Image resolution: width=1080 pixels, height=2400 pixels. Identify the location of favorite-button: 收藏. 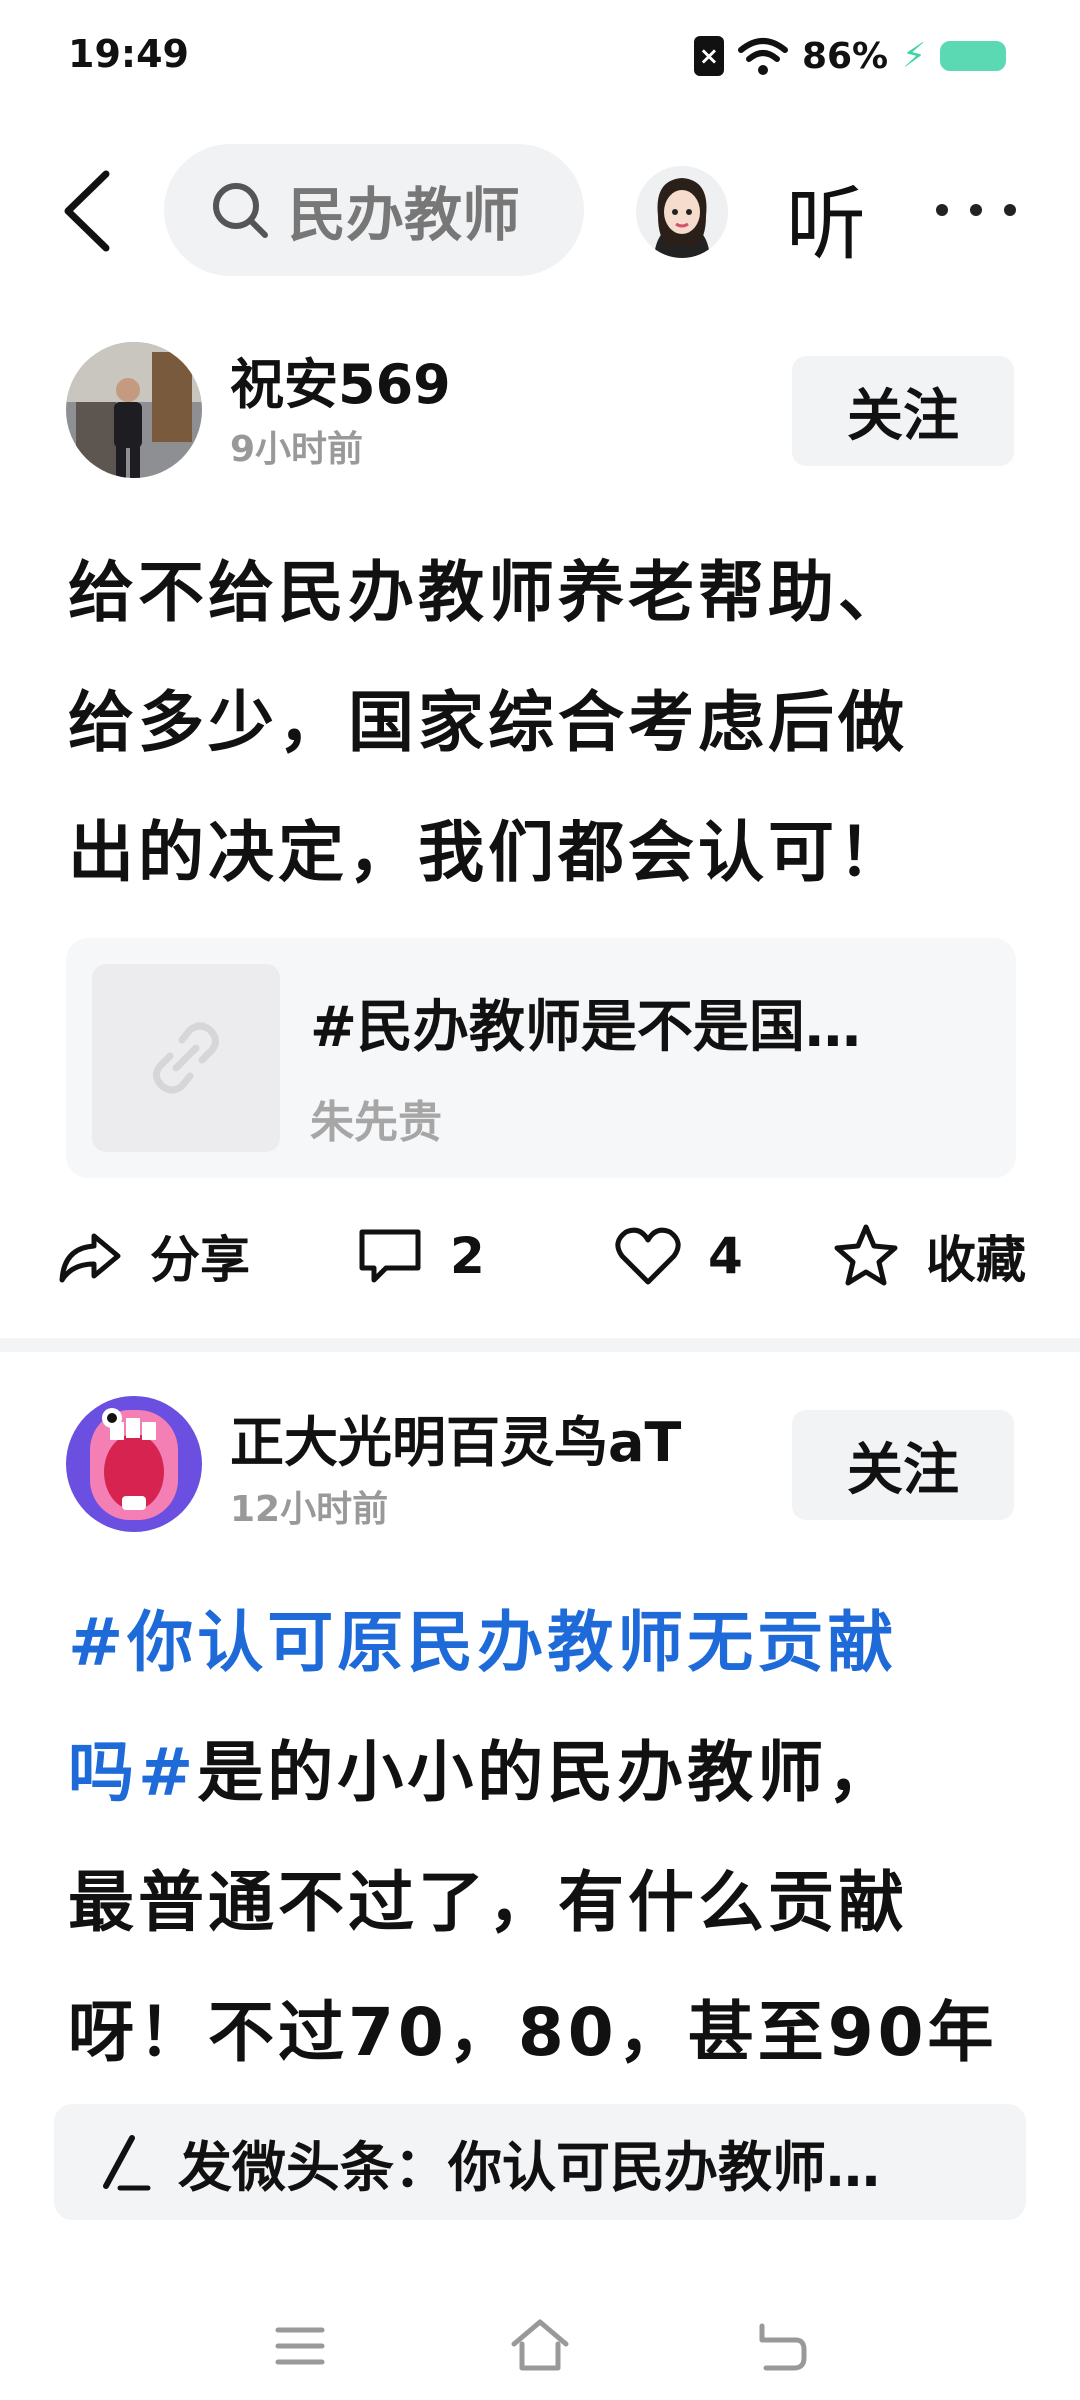
(929, 1256).